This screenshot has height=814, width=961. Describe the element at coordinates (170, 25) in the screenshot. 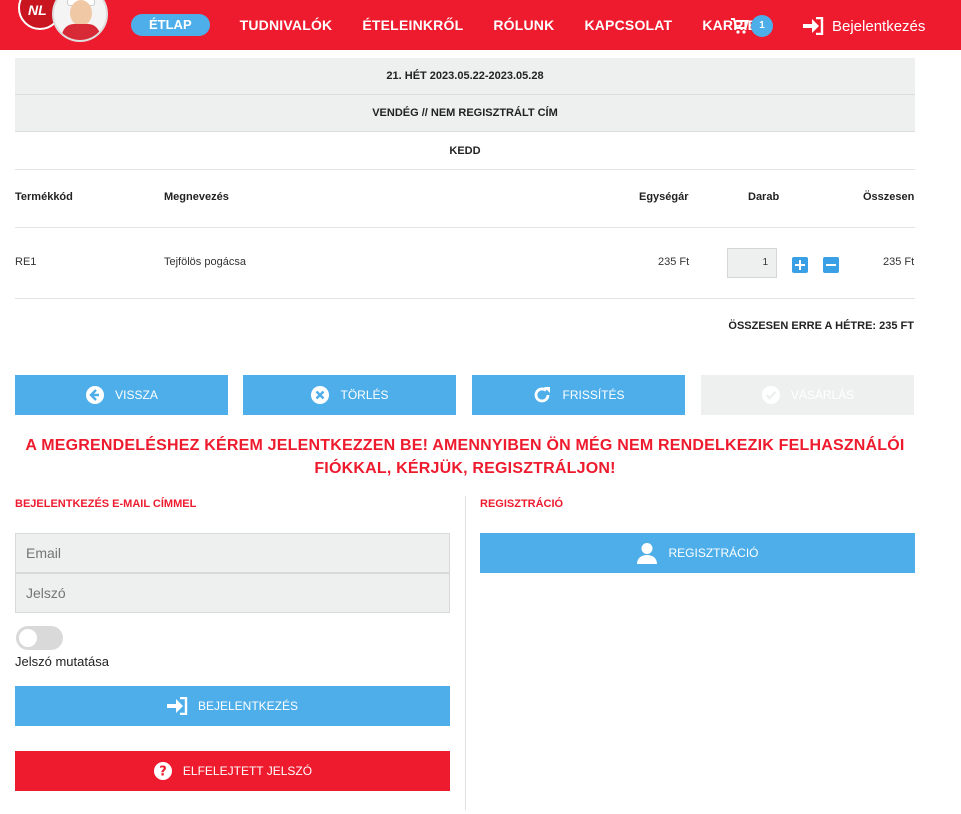

I see `nav-item-etlap: ÉTLAP` at that location.